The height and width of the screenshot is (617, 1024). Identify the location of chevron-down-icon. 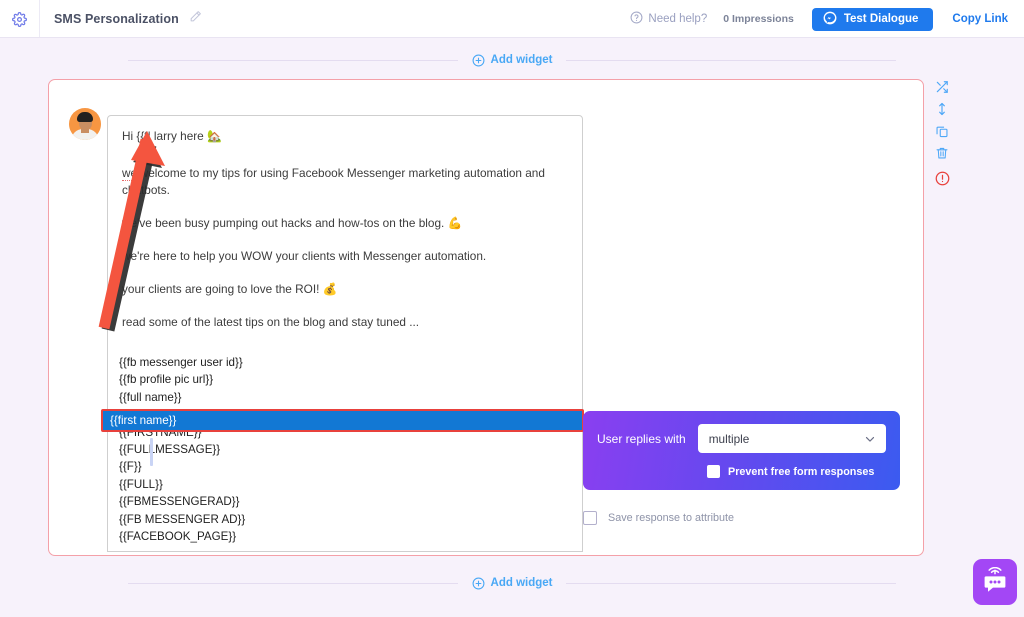
(870, 439).